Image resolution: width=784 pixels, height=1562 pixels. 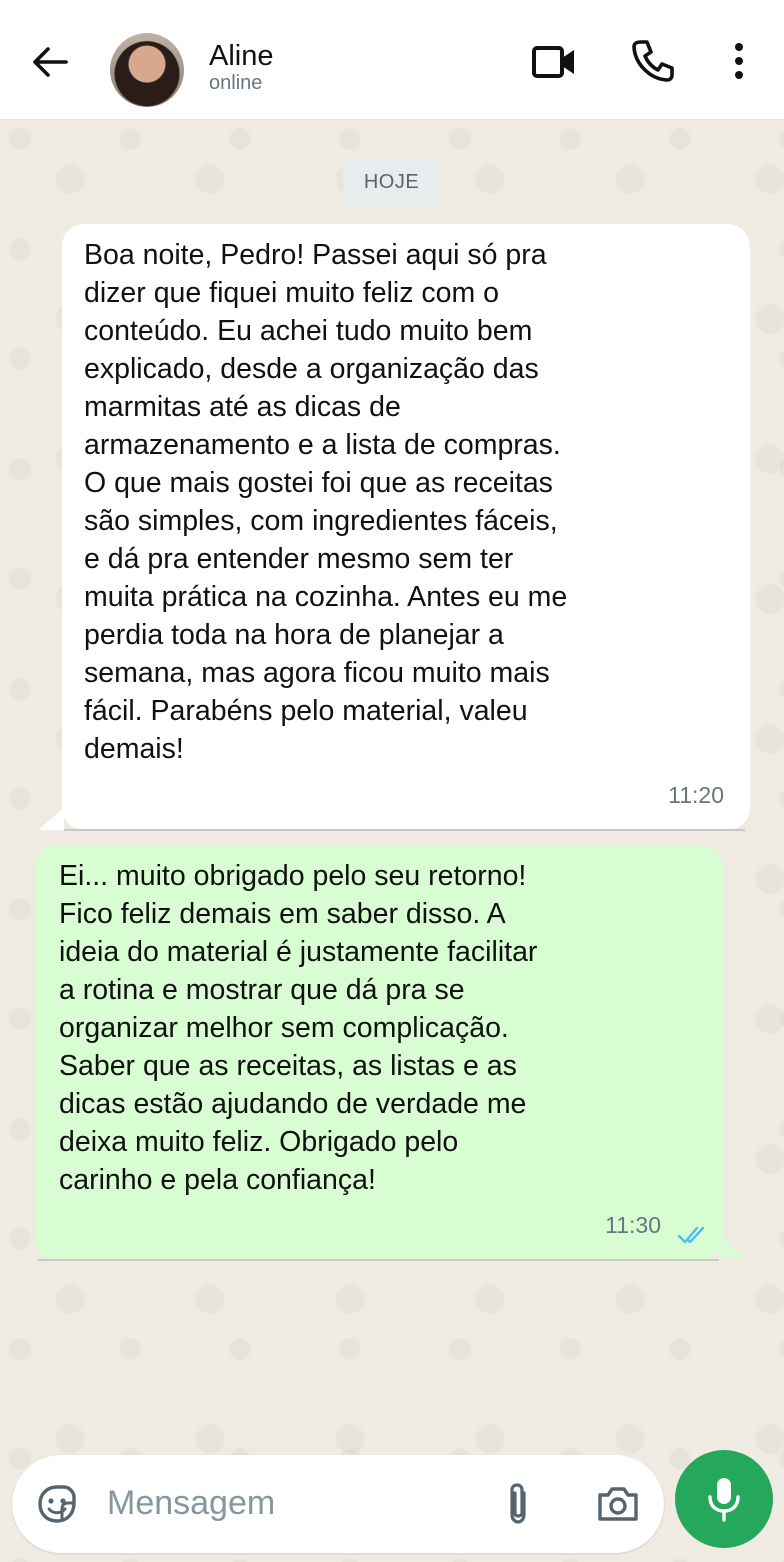 I want to click on more-vertical-icon, so click(x=739, y=62).